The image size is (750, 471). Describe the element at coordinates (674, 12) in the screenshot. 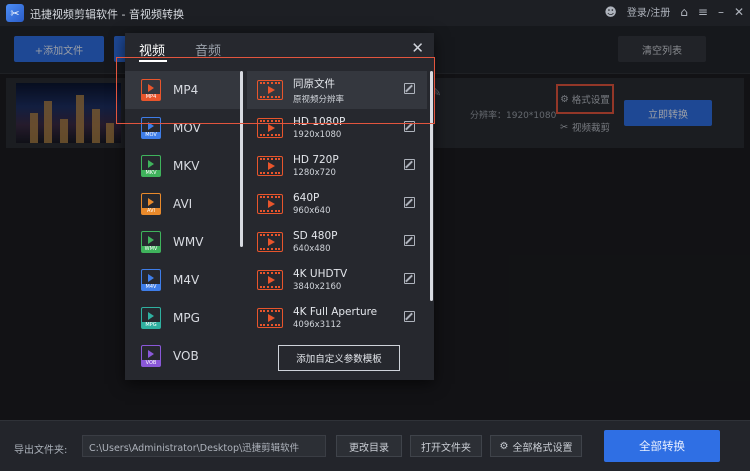

I see `titlebar-controls: ☻ 登录/注册 ⌂ ≡ – ✕` at that location.